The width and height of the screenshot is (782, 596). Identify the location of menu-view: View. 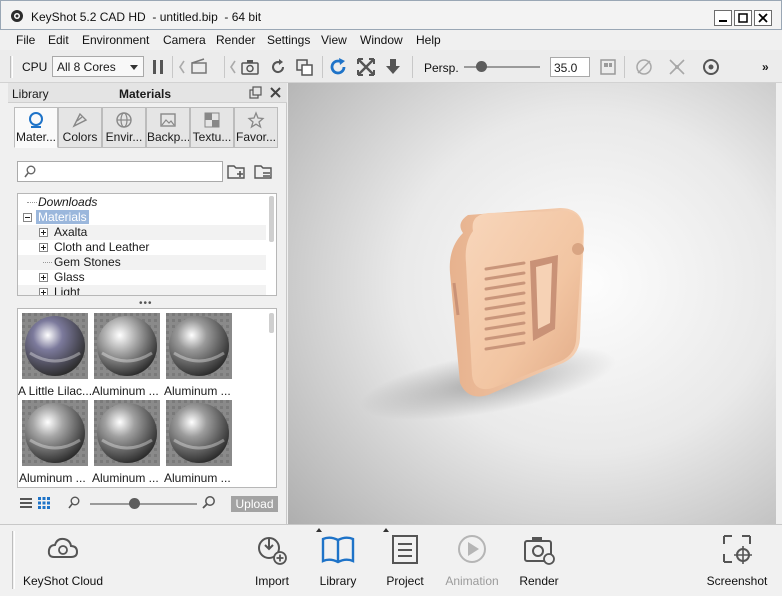
(334, 40).